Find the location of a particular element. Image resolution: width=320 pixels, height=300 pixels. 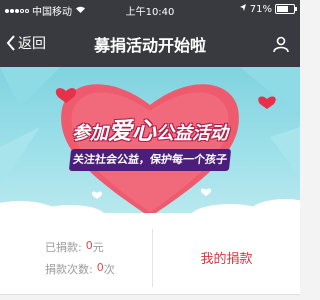

banner-title: 参加爱心公益活动 is located at coordinates (150, 128).